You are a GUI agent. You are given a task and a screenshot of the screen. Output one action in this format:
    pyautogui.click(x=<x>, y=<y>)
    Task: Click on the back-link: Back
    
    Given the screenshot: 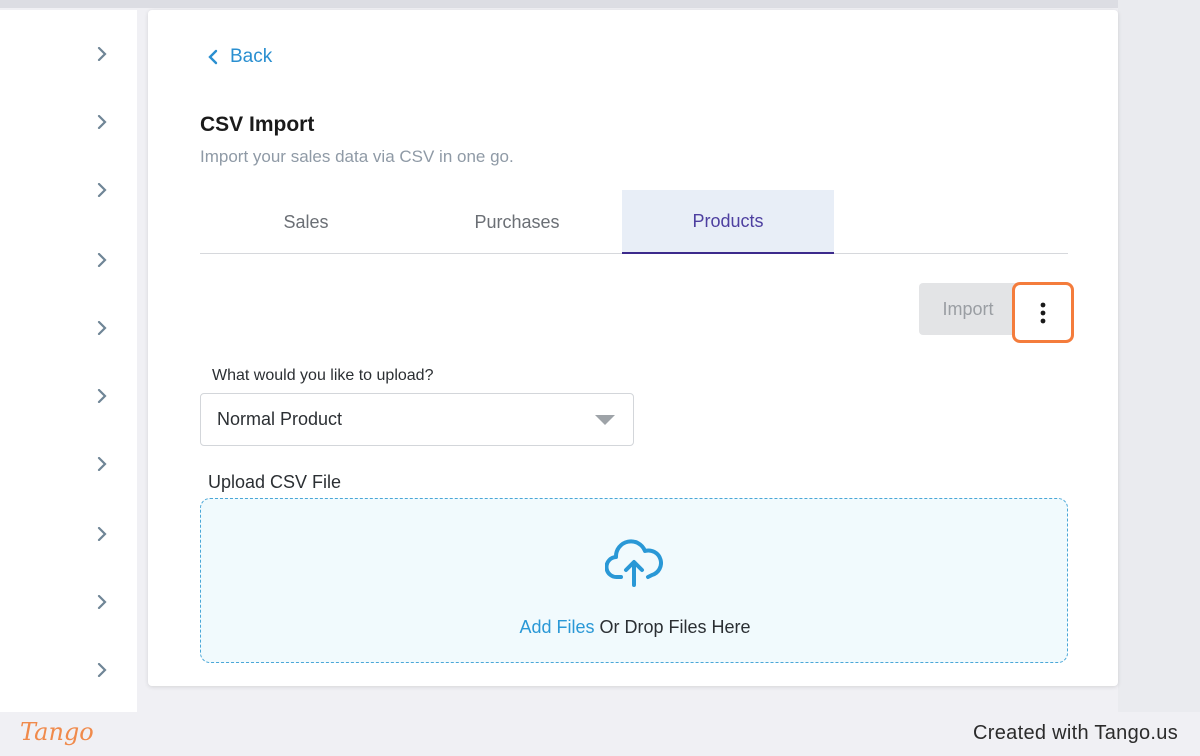 What is the action you would take?
    pyautogui.click(x=240, y=57)
    